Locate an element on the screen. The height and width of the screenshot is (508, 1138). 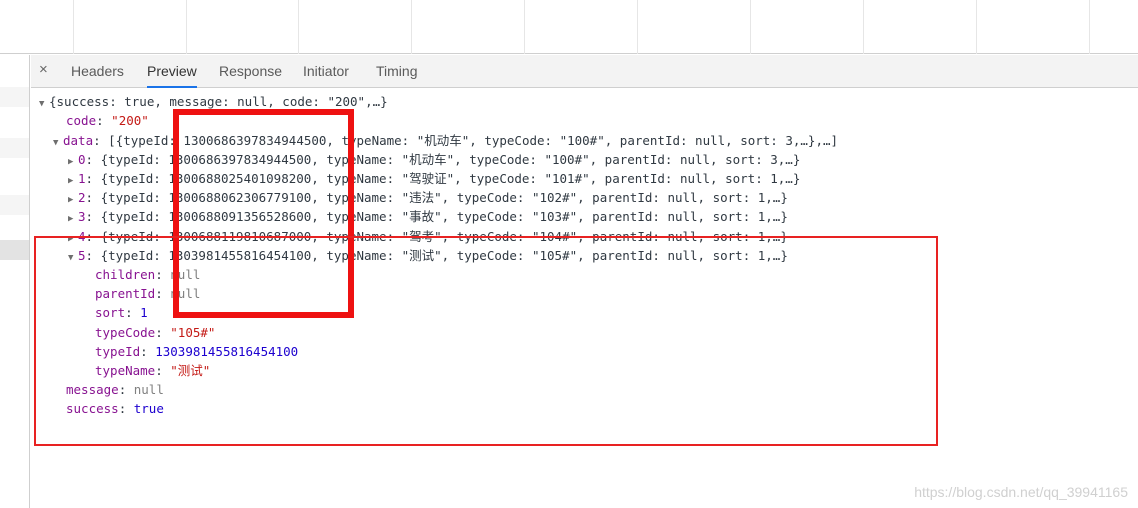
network-timeline is located at coordinates (569, 27).